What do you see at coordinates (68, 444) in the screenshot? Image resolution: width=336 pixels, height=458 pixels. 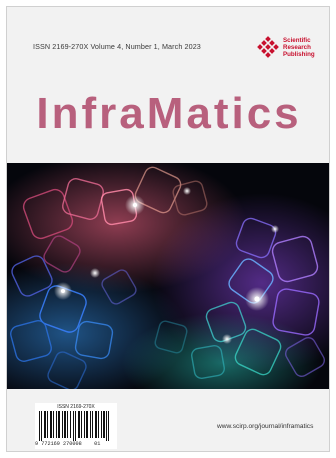 I see `barcode-digits: 9 772169 270008 01` at bounding box center [68, 444].